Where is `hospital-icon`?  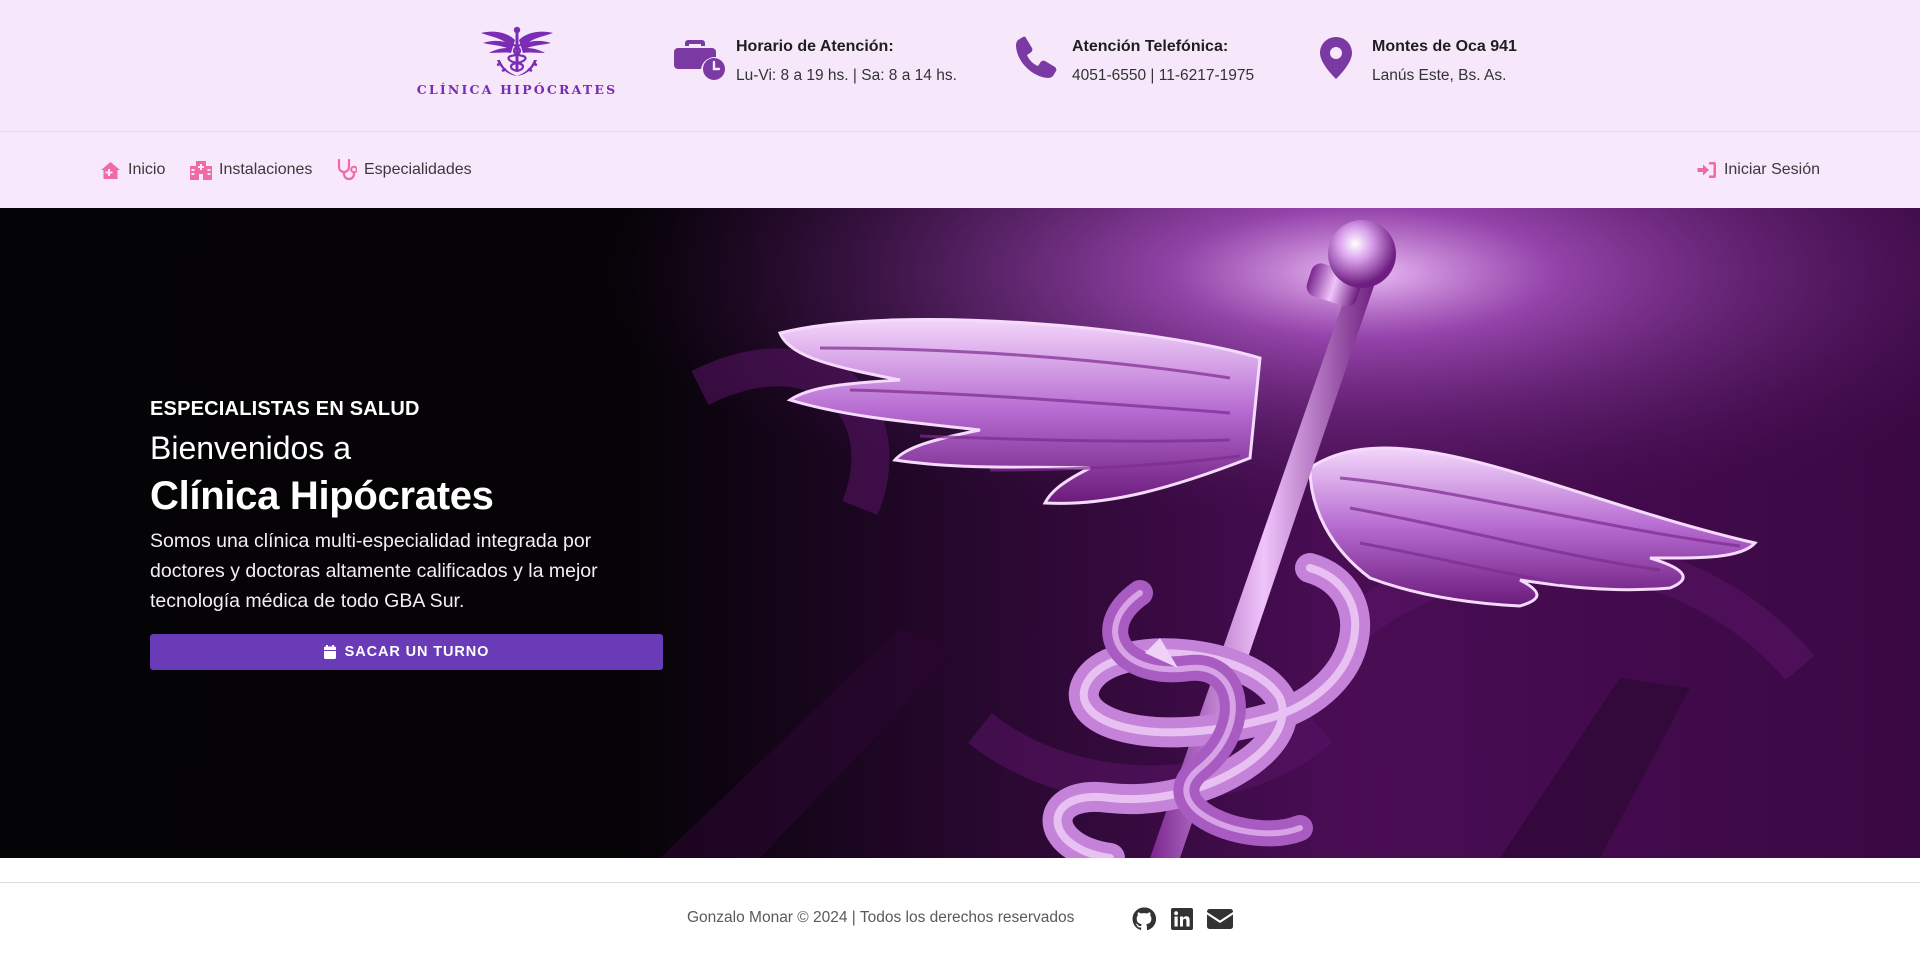
hospital-icon is located at coordinates (201, 170).